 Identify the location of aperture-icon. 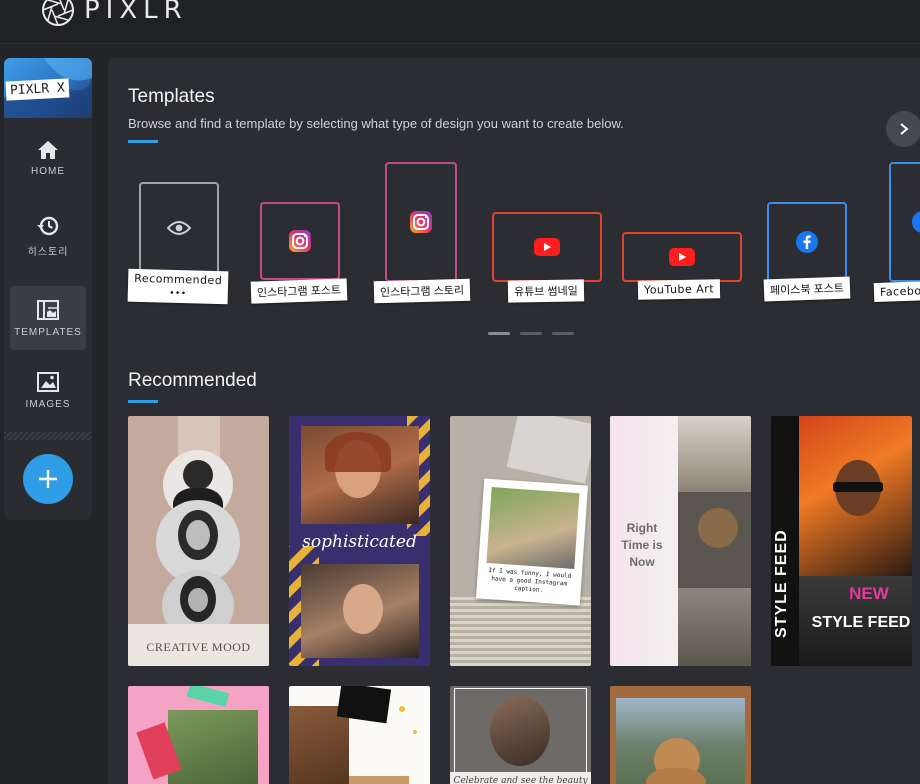
(58, 13).